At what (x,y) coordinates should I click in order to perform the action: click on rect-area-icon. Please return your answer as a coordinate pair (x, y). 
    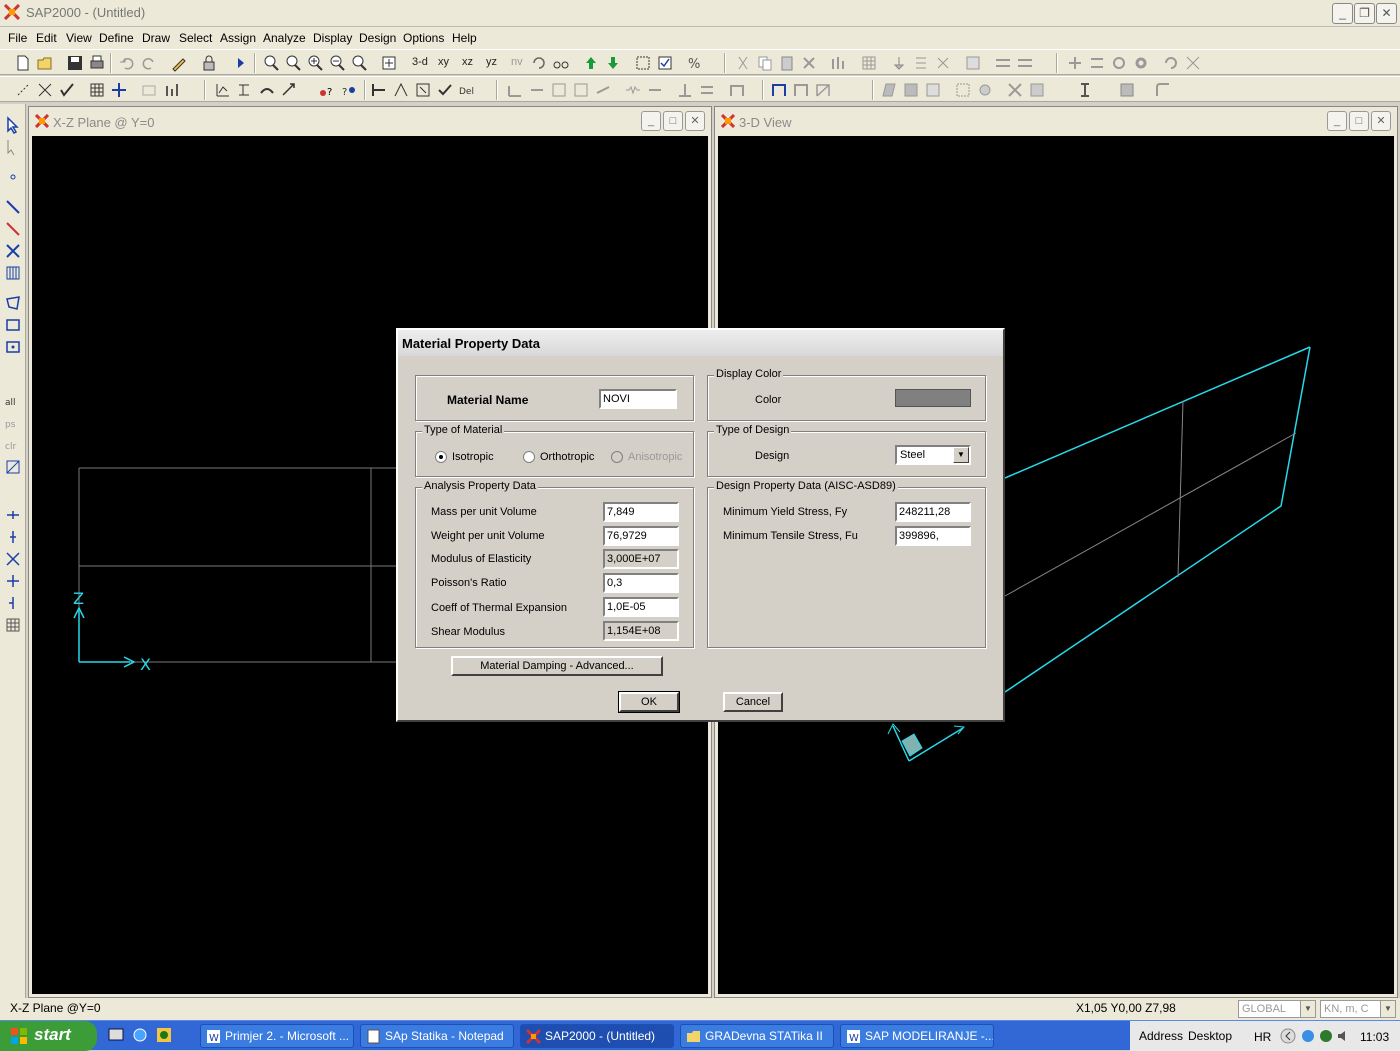
    Looking at the image, I should click on (13, 325).